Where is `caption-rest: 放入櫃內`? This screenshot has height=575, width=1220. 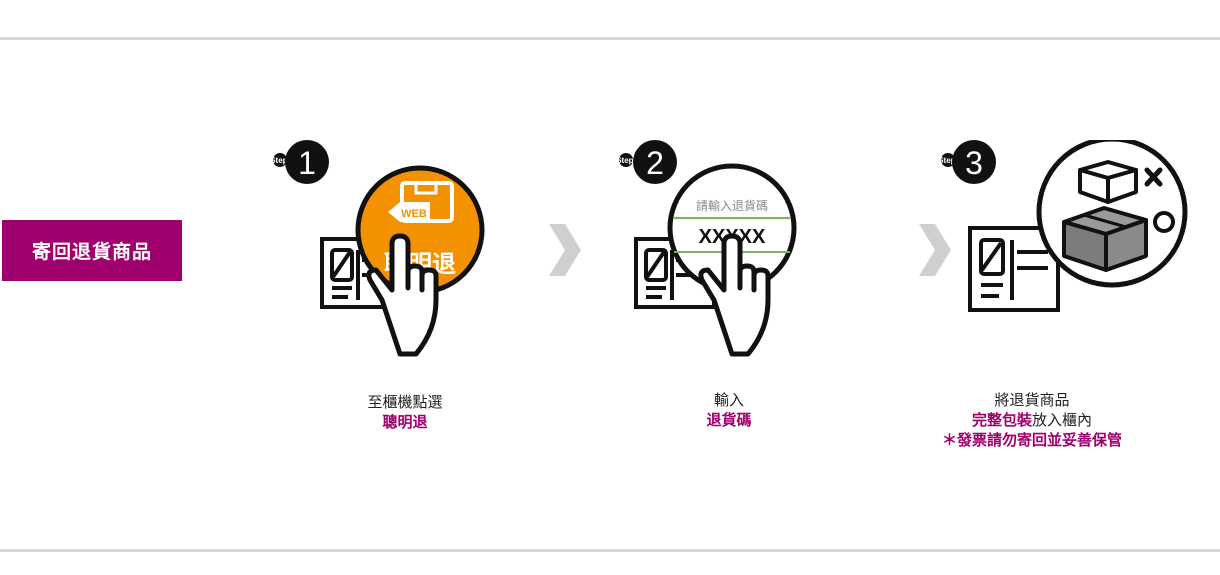
caption-rest: 放入櫃內 is located at coordinates (1062, 420).